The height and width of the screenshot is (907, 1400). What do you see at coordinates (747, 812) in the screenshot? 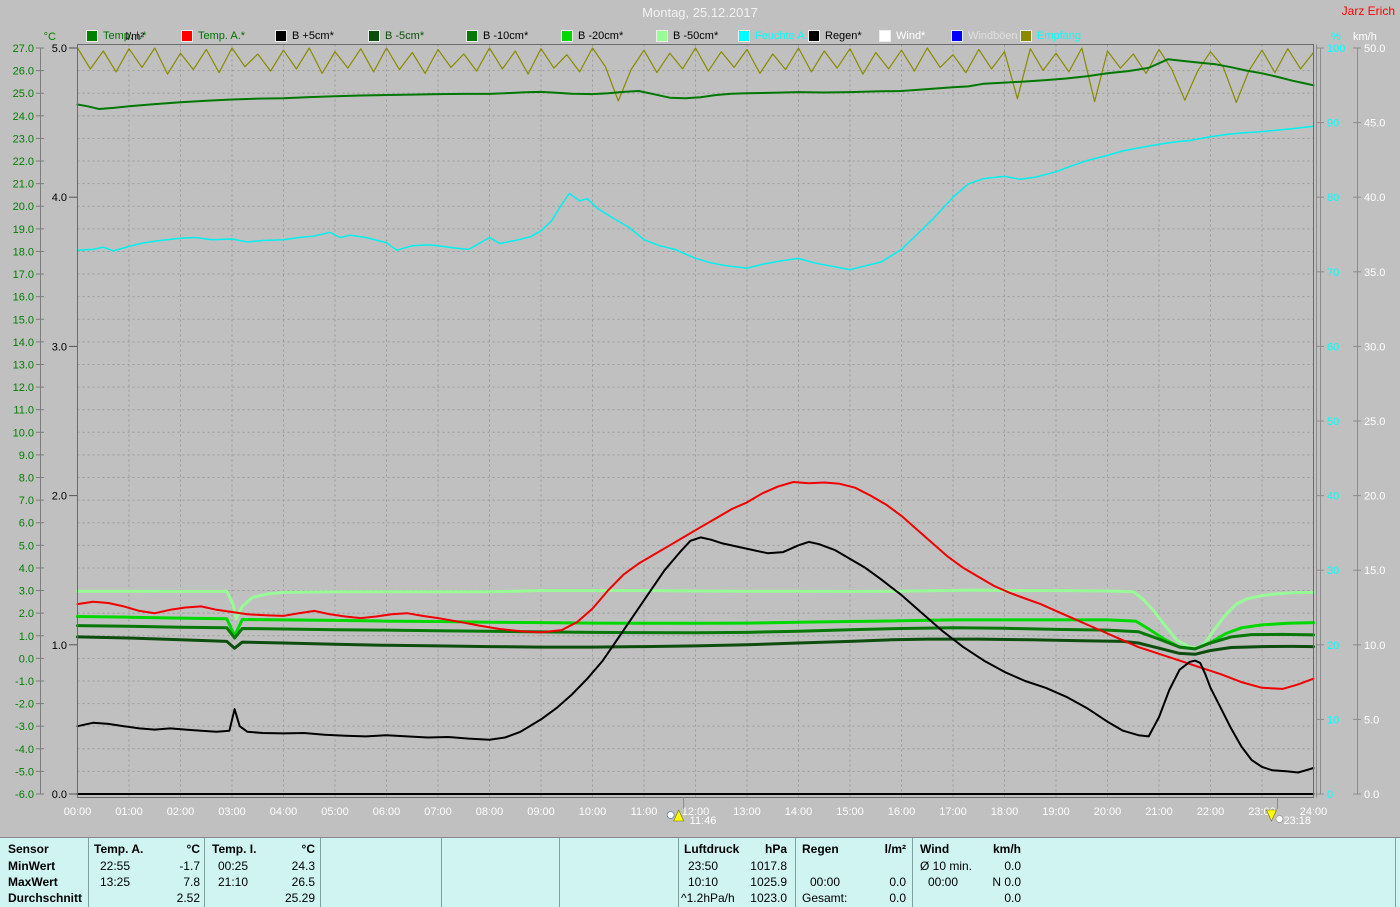
I see `x-tick-label: 13:00` at bounding box center [747, 812].